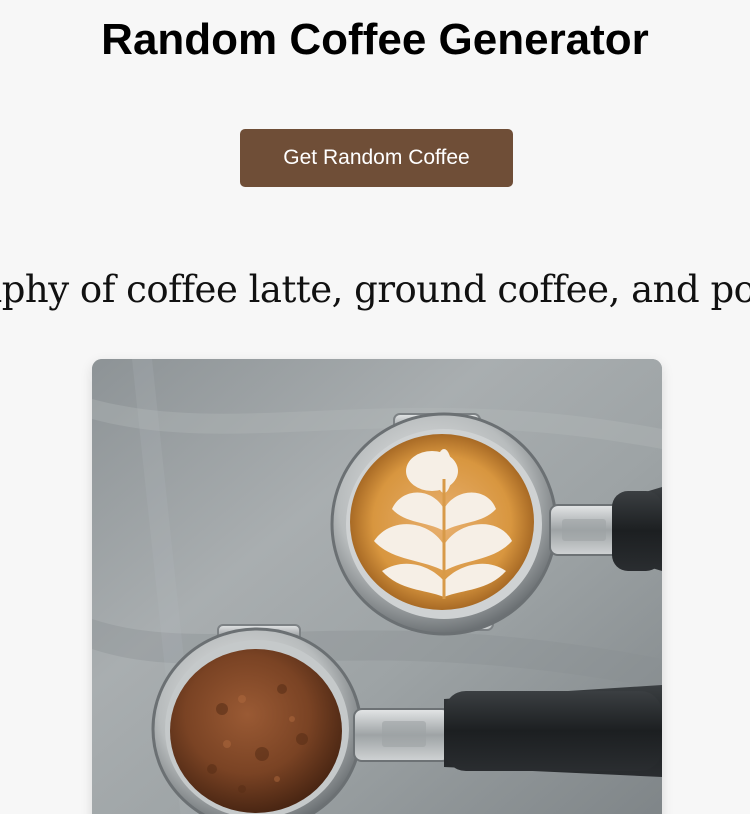 This screenshot has height=814, width=750. Describe the element at coordinates (375, 39) in the screenshot. I see `page-title: Random Coffee Generator` at that location.